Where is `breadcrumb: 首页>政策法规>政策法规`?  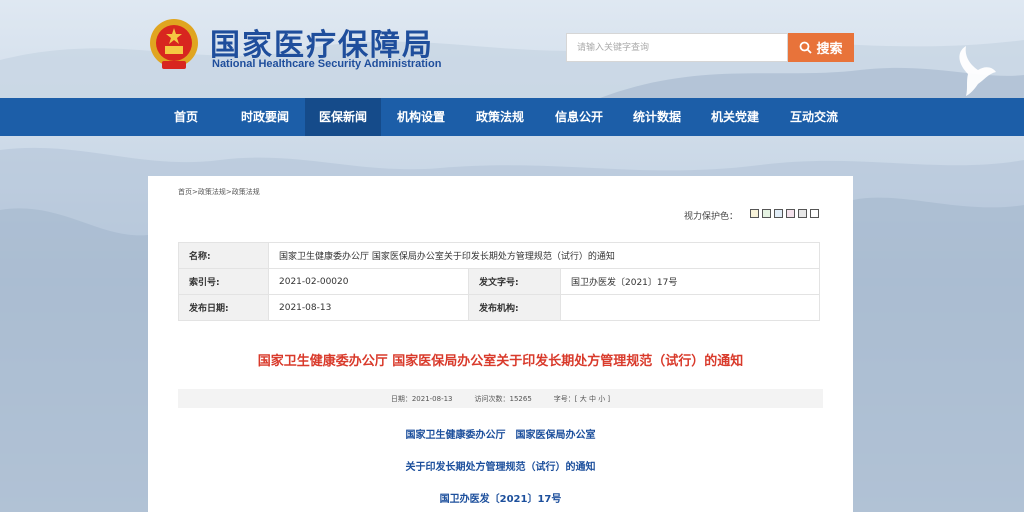
breadcrumb: 首页>政策法规>政策法规 is located at coordinates (219, 192).